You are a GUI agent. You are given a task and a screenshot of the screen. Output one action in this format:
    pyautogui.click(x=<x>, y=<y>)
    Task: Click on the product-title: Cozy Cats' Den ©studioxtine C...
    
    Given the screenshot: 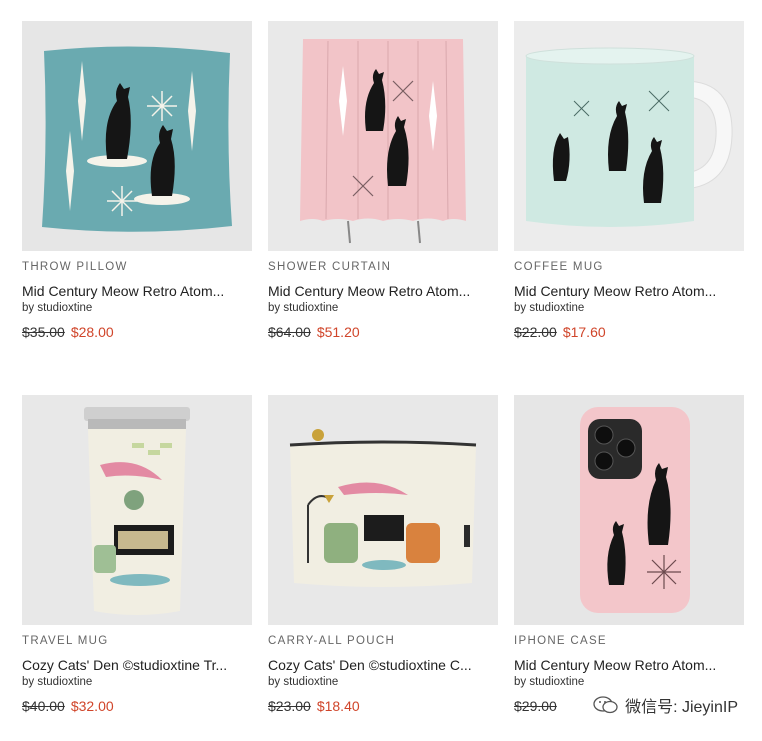 What is the action you would take?
    pyautogui.click(x=378, y=665)
    